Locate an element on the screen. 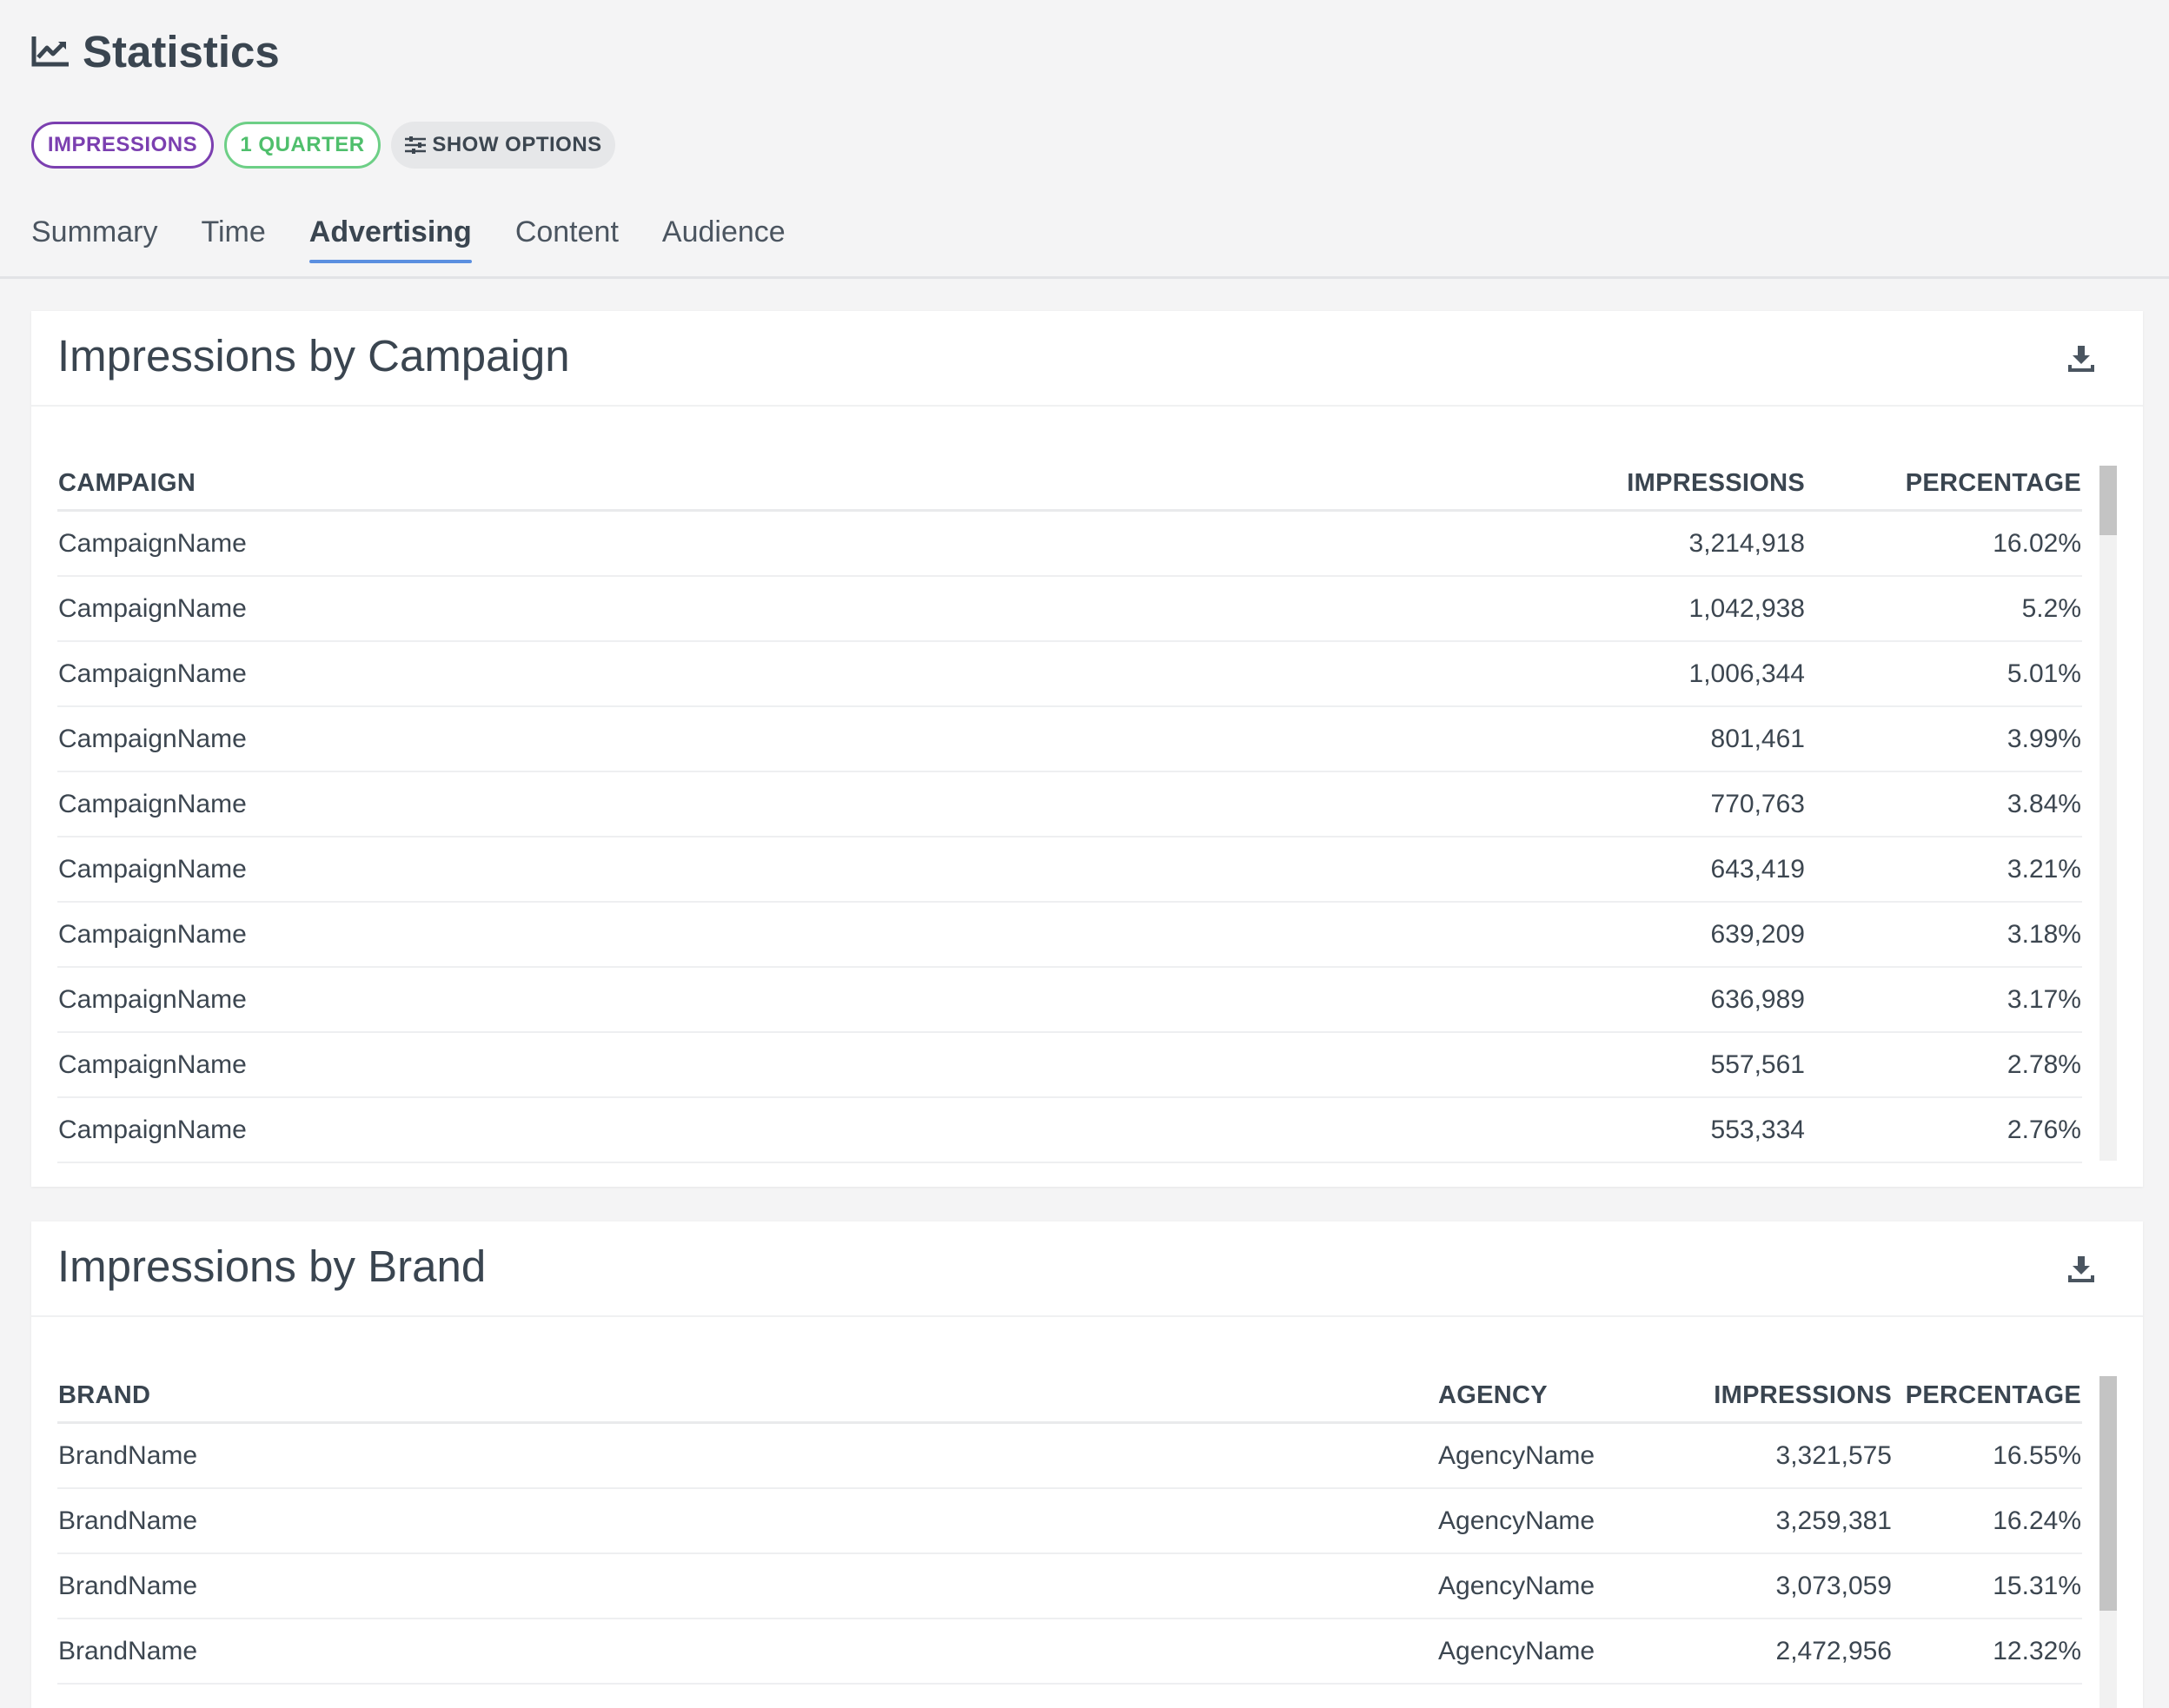 Image resolution: width=2169 pixels, height=1708 pixels. show-options-button: SHOW OPTIONS is located at coordinates (503, 146).